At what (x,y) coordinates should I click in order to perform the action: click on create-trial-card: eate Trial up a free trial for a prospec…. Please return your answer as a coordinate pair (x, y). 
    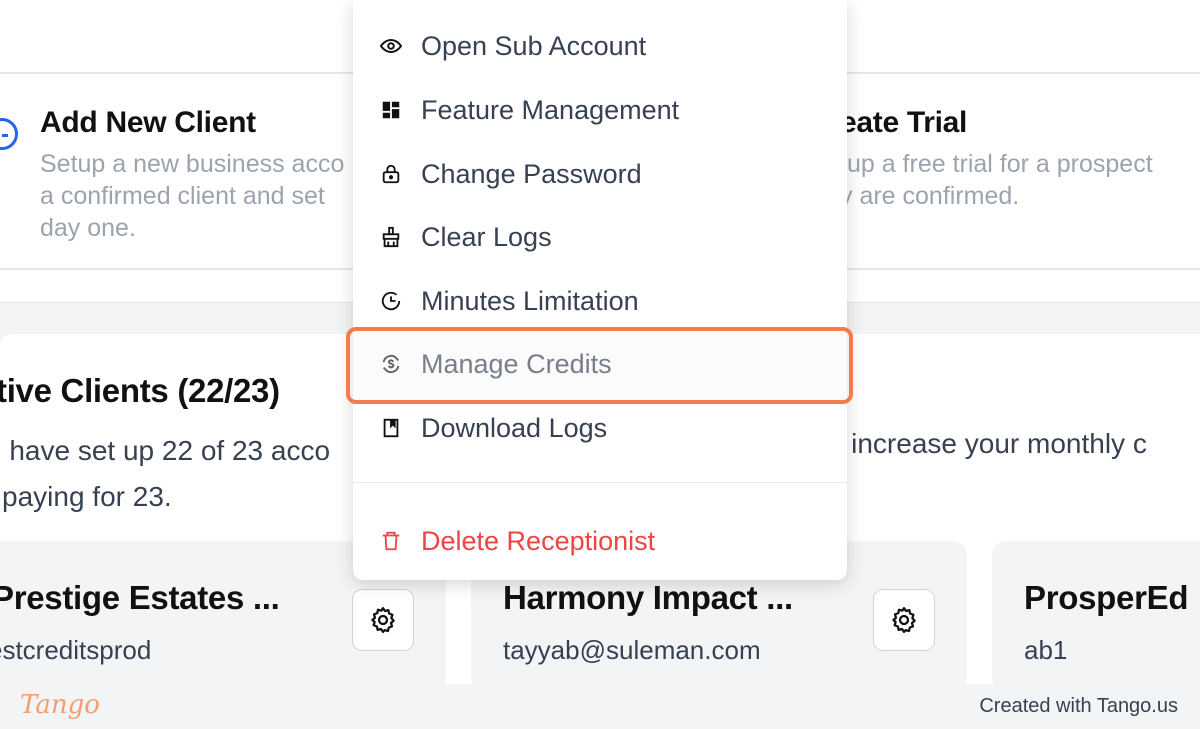
    Looking at the image, I should click on (1020, 159).